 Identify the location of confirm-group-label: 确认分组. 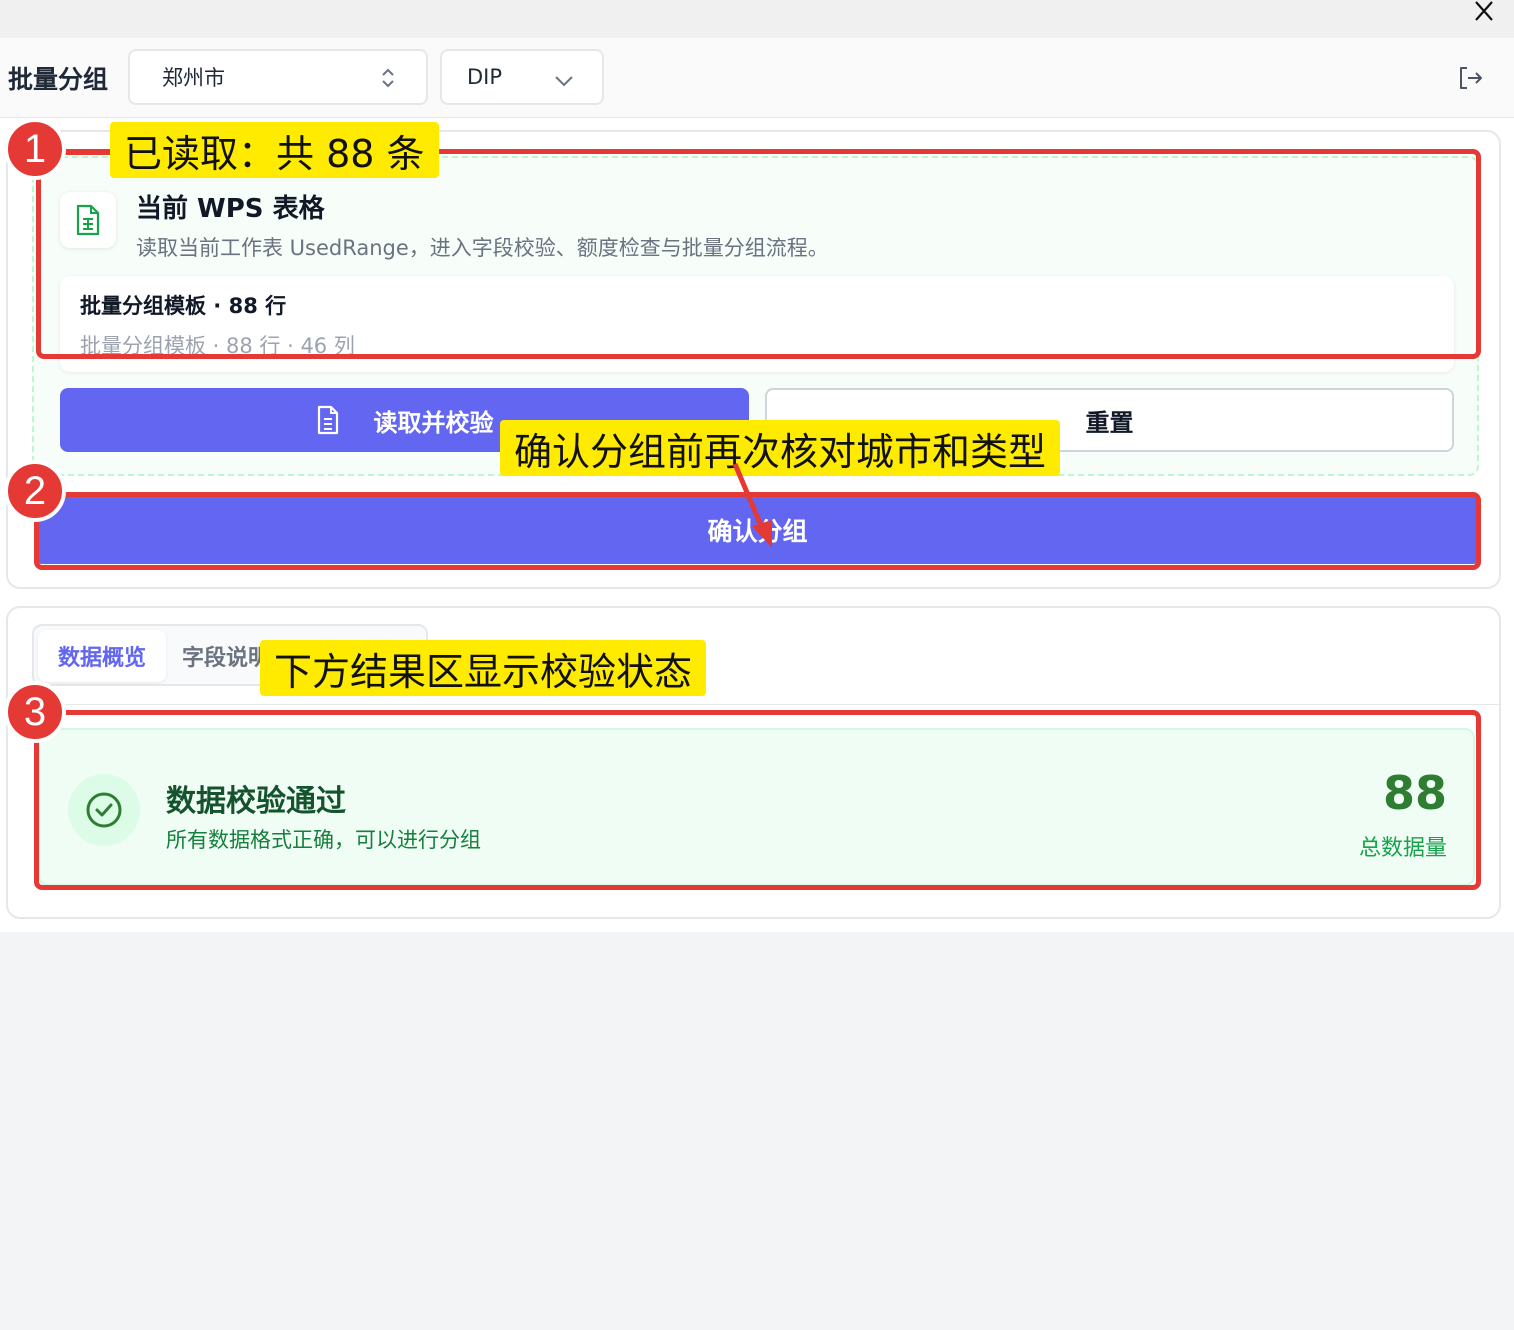
(757, 531).